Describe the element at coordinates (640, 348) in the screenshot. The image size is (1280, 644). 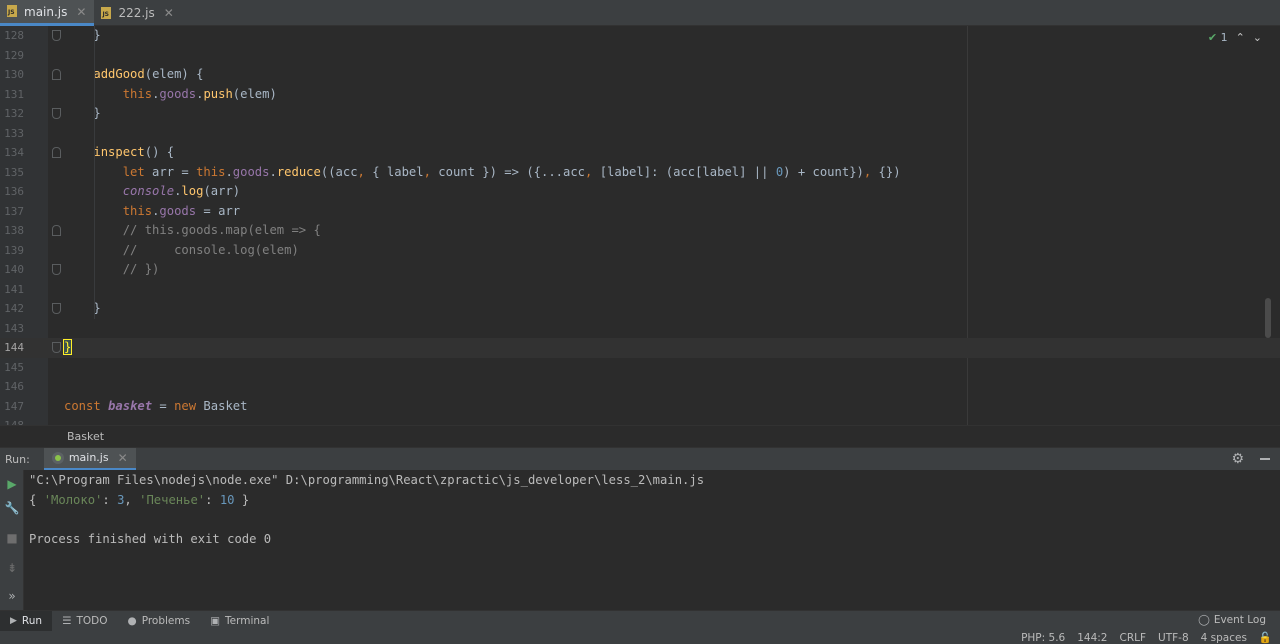
I see `code-line: 144}` at that location.